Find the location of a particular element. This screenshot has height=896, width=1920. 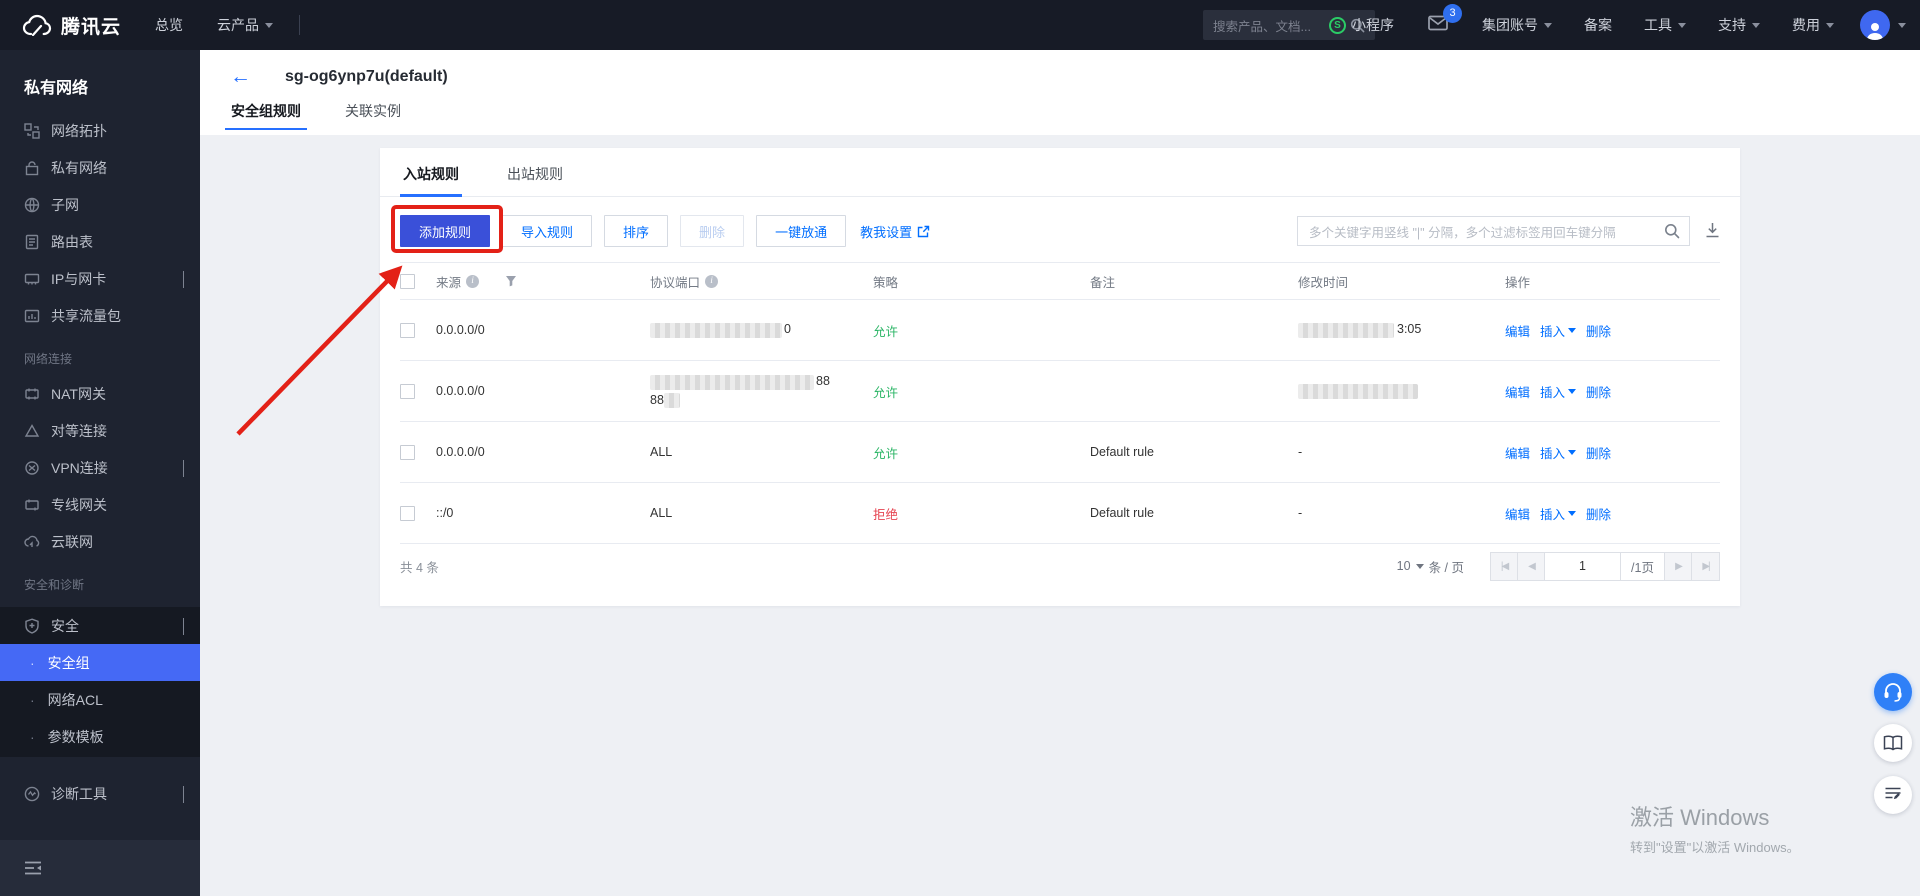

sort-button: 排序 is located at coordinates (636, 231).